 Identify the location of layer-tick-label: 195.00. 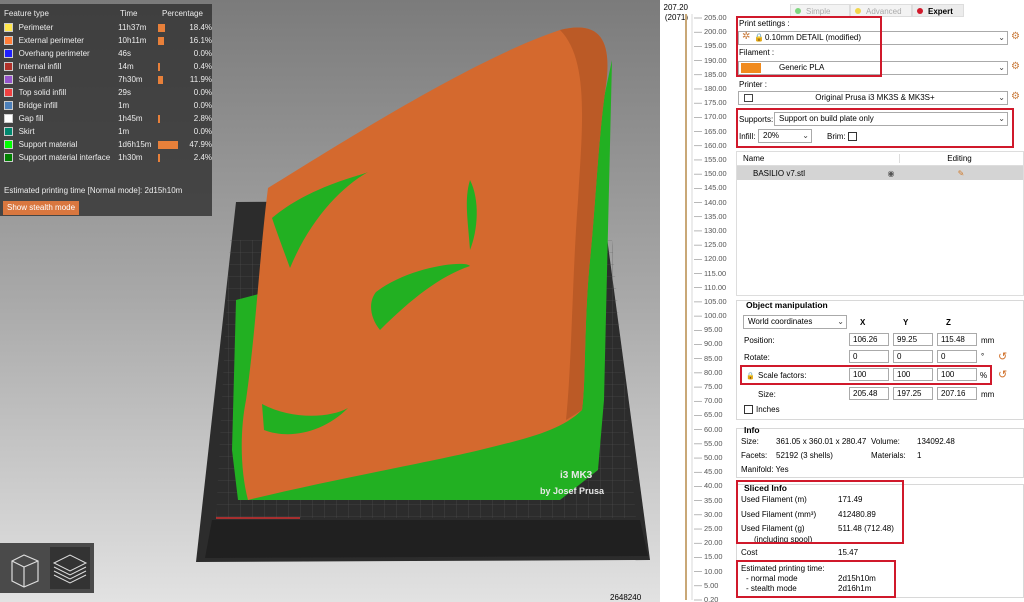
(715, 46).